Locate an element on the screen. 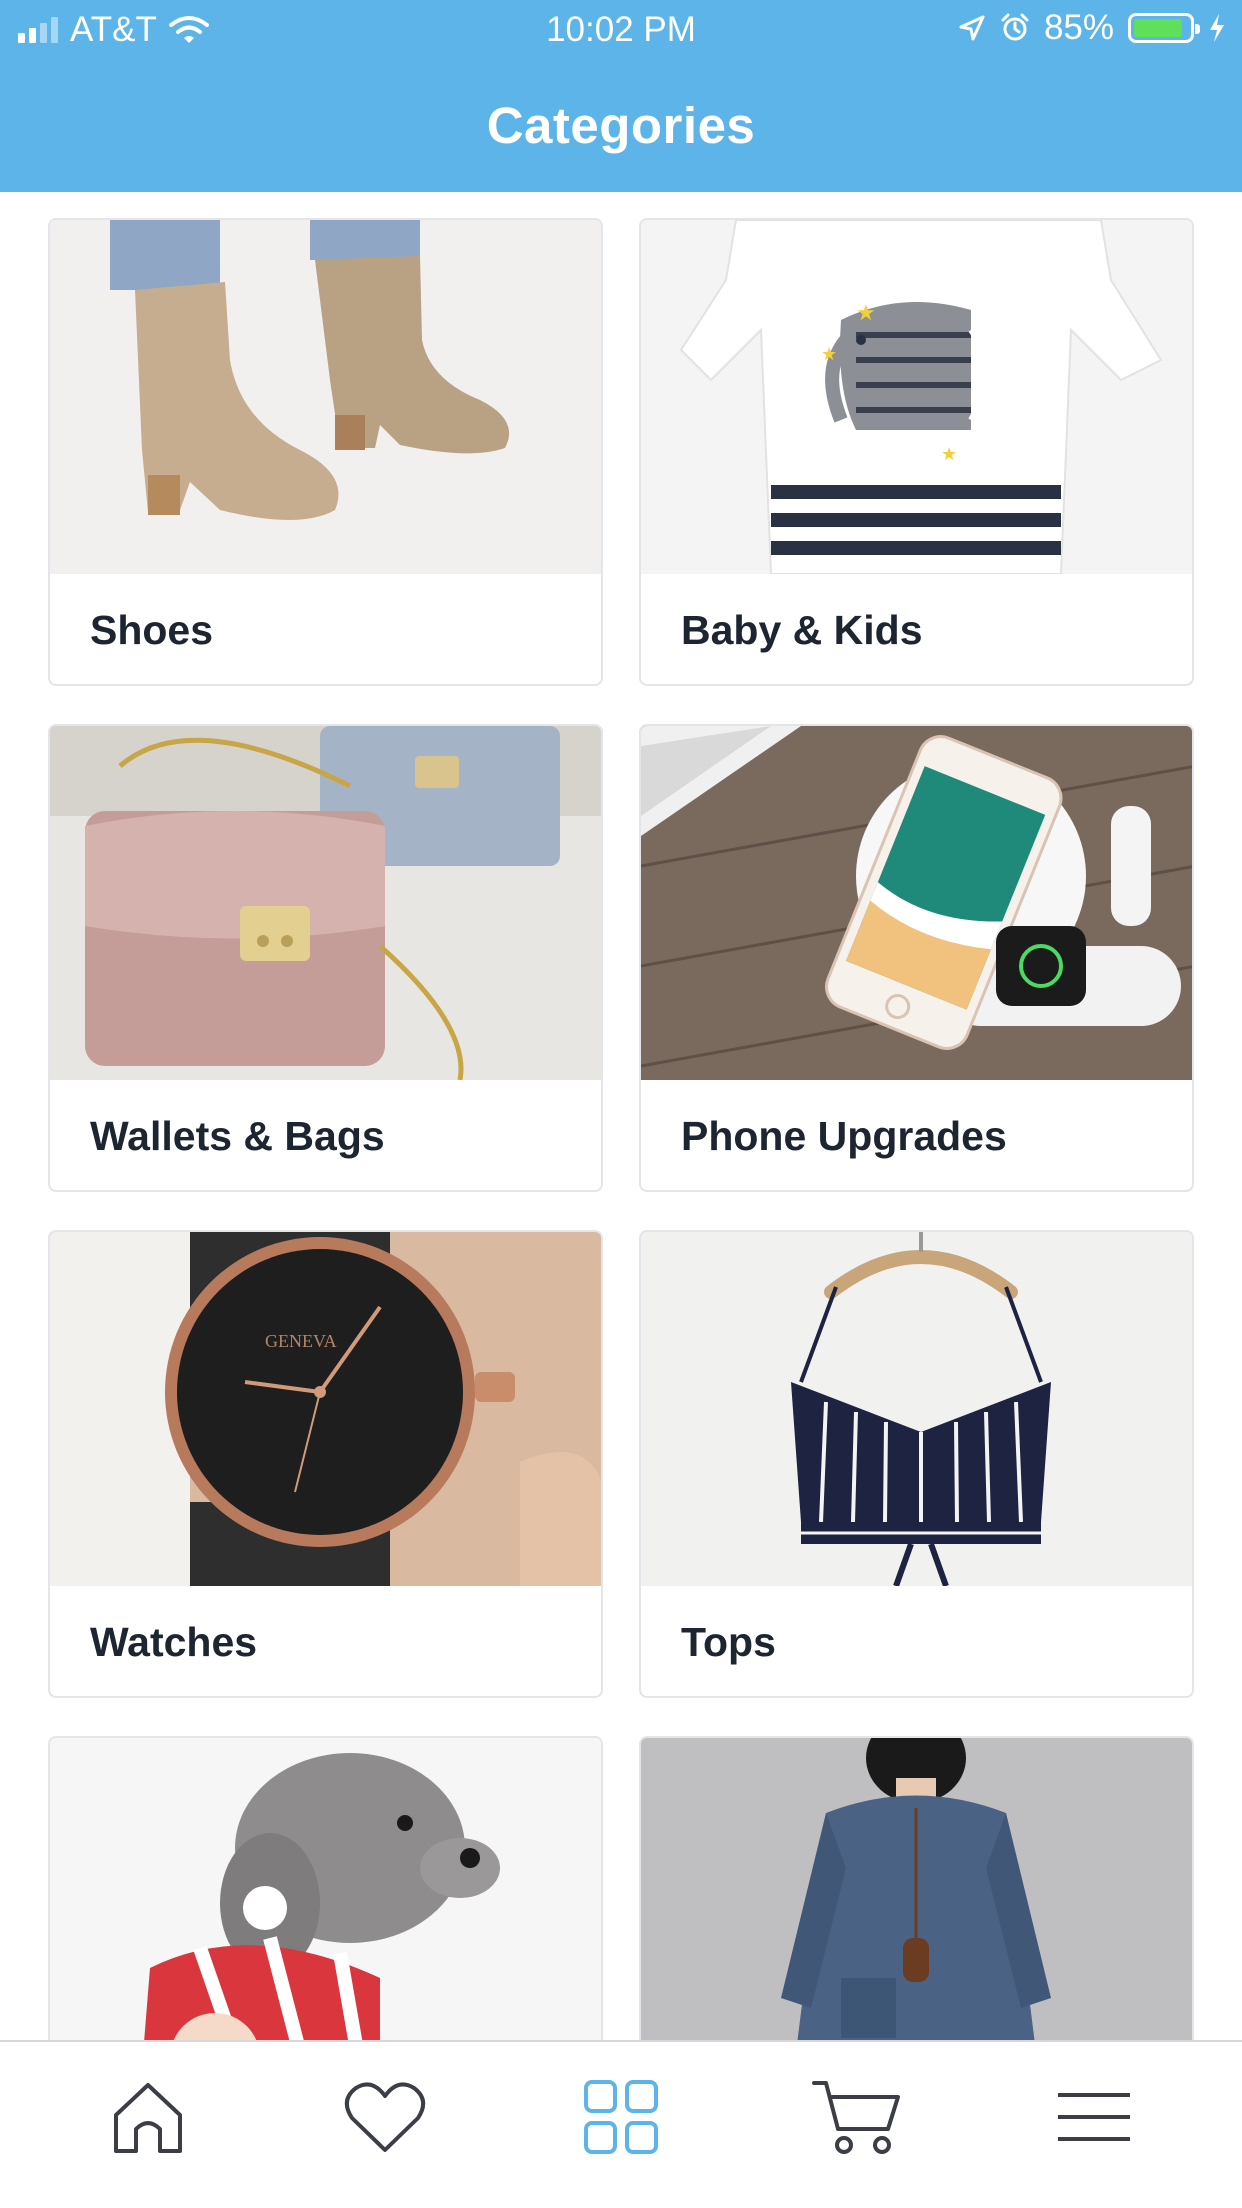  menu-icon is located at coordinates (1093, 2117).